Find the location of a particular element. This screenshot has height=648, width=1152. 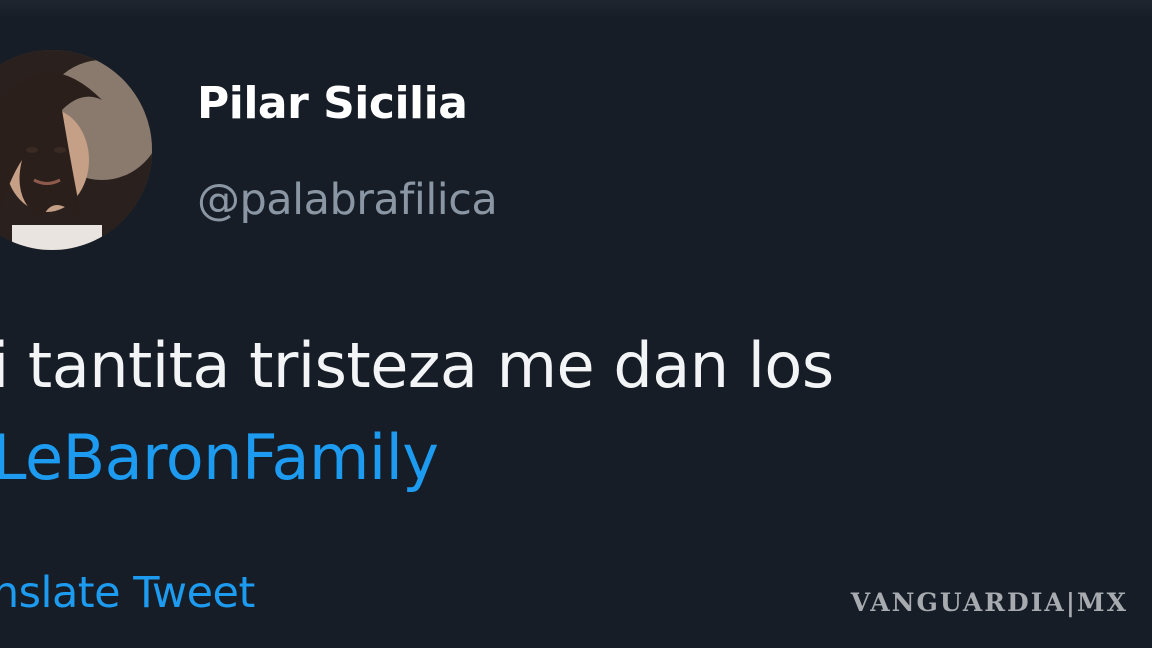

translate-tweet-link: anslate Tweet is located at coordinates (127, 593).